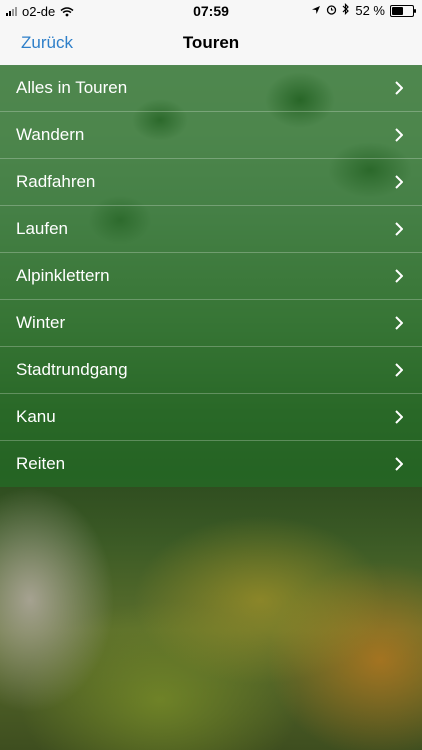 This screenshot has width=422, height=750. I want to click on list-item: Alles in Touren, so click(211, 88).